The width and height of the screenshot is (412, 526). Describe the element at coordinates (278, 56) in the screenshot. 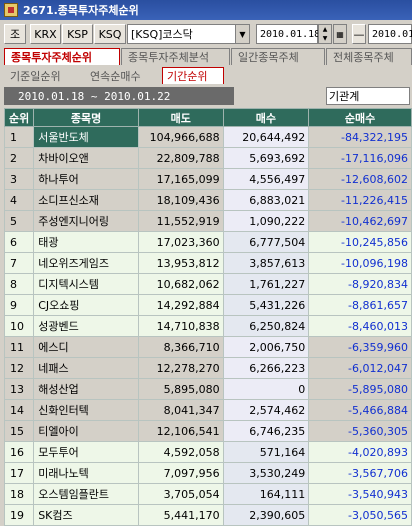

I see `tab-daily-investor: 일간종목주체` at that location.